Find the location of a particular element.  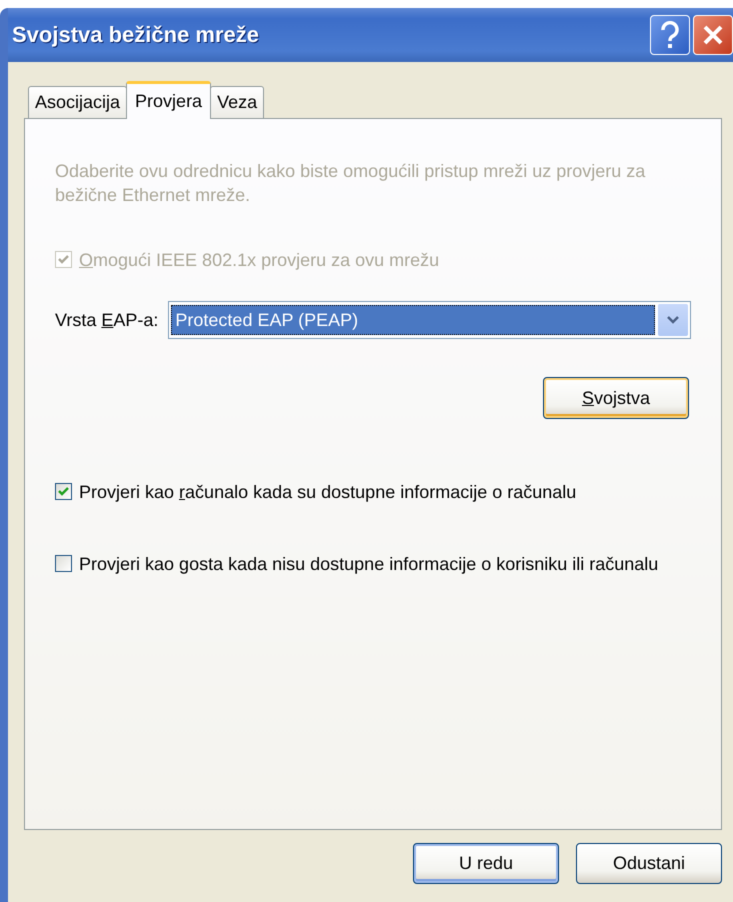

eap-type-dropdown: Protected EAP (PEAP) is located at coordinates (429, 320).